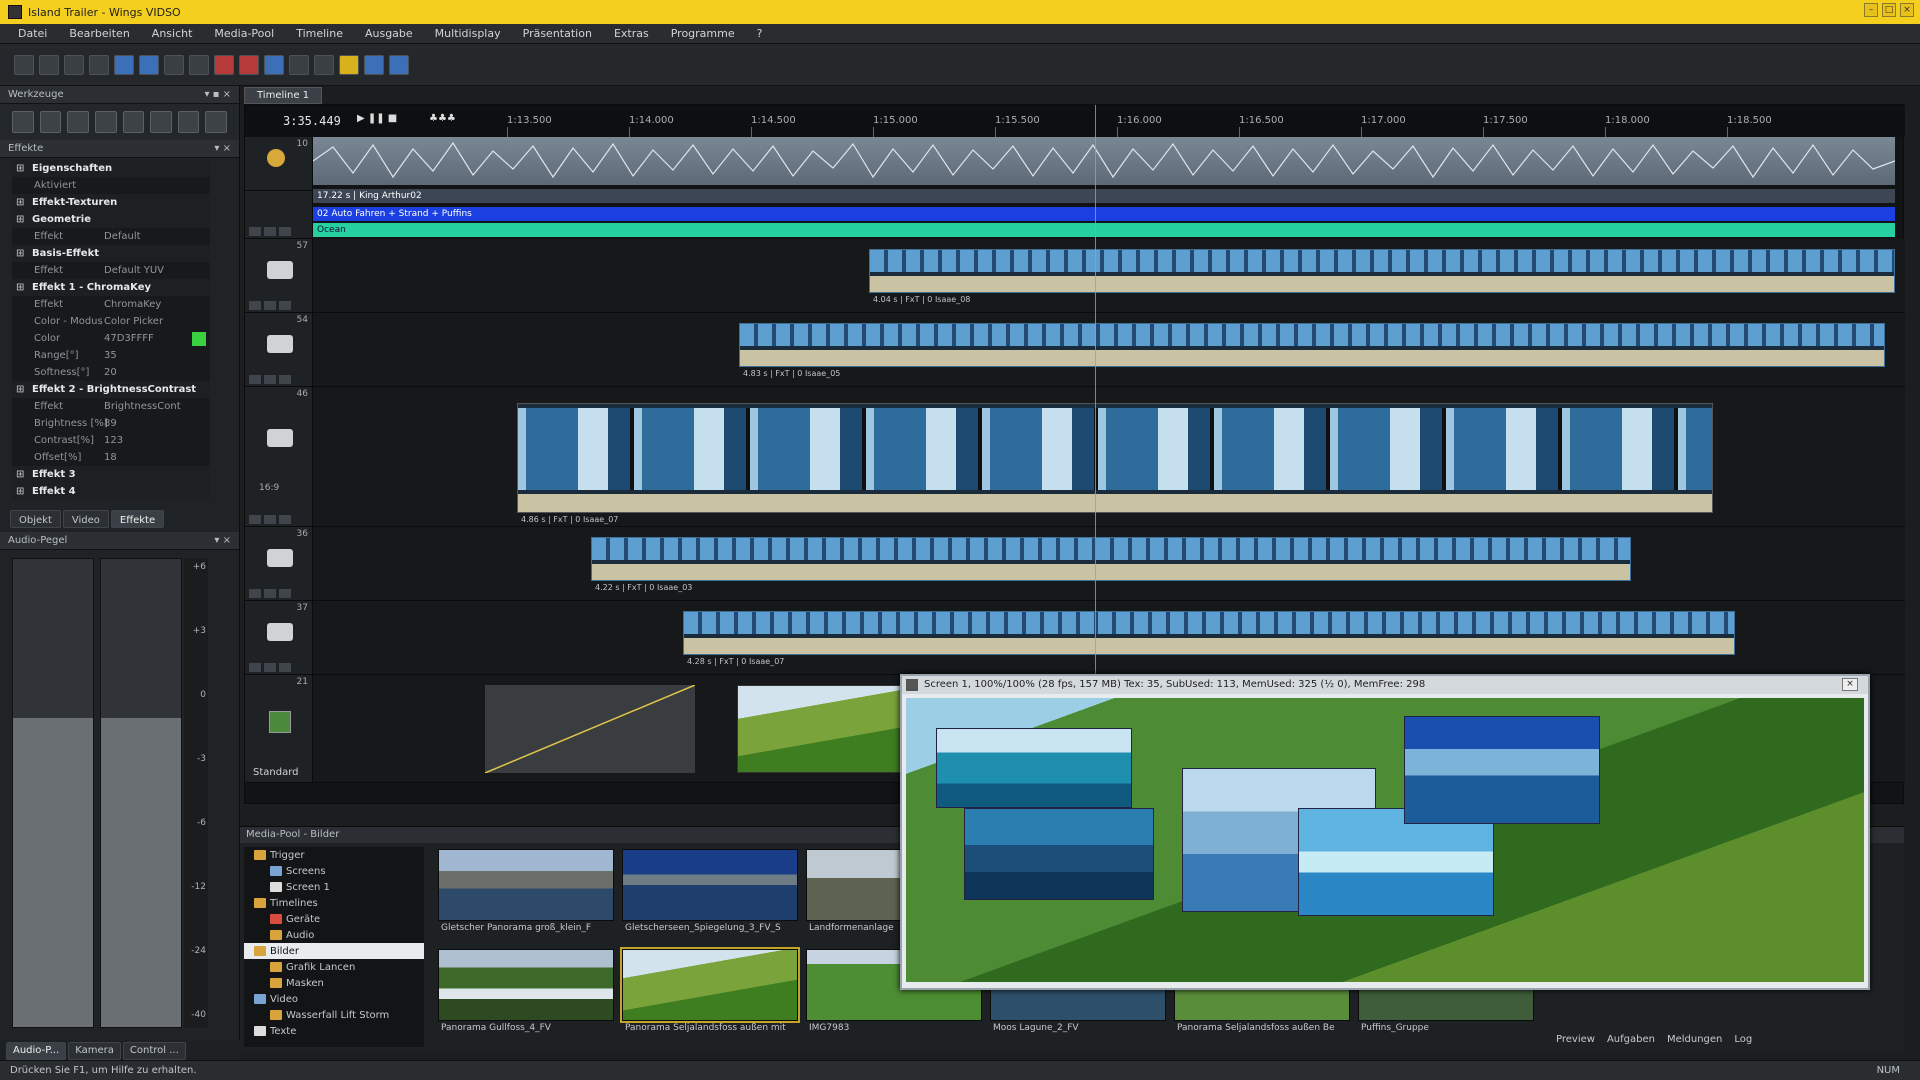 The image size is (1920, 1080). I want to click on media-tree-item: Masken, so click(334, 983).